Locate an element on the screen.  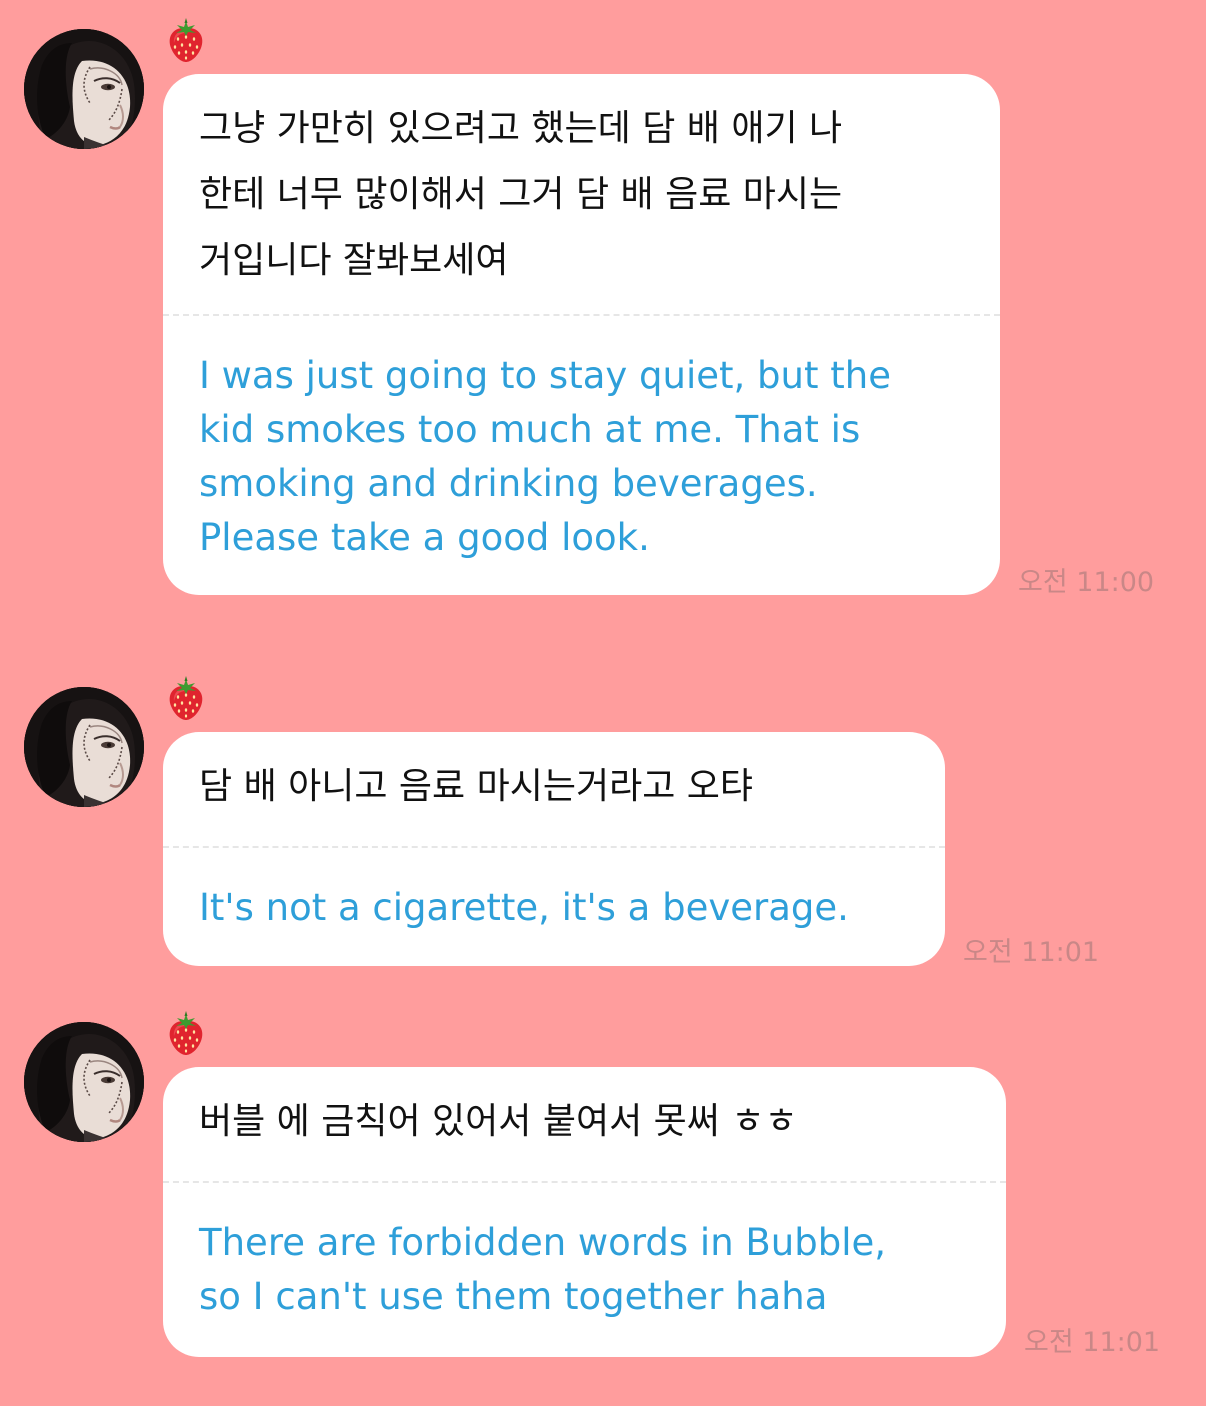
original-text: 버블 에 금칙어 있어서 붙여서 못써 ㅎㅎ is located at coordinates (498, 1121).